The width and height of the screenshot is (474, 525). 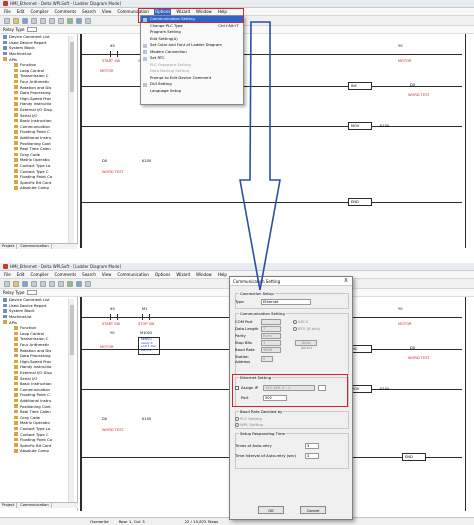 What do you see at coordinates (271, 343) in the screenshot?
I see `stop-bits-select: 1` at bounding box center [271, 343].